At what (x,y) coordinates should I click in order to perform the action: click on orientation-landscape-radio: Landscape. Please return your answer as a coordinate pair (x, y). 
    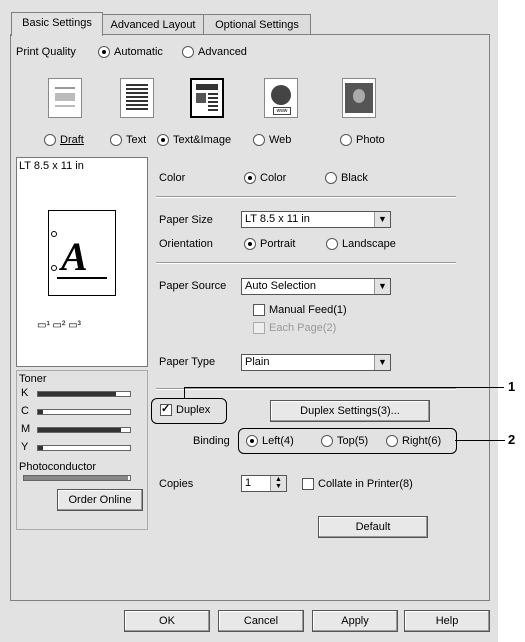
    Looking at the image, I should click on (361, 244).